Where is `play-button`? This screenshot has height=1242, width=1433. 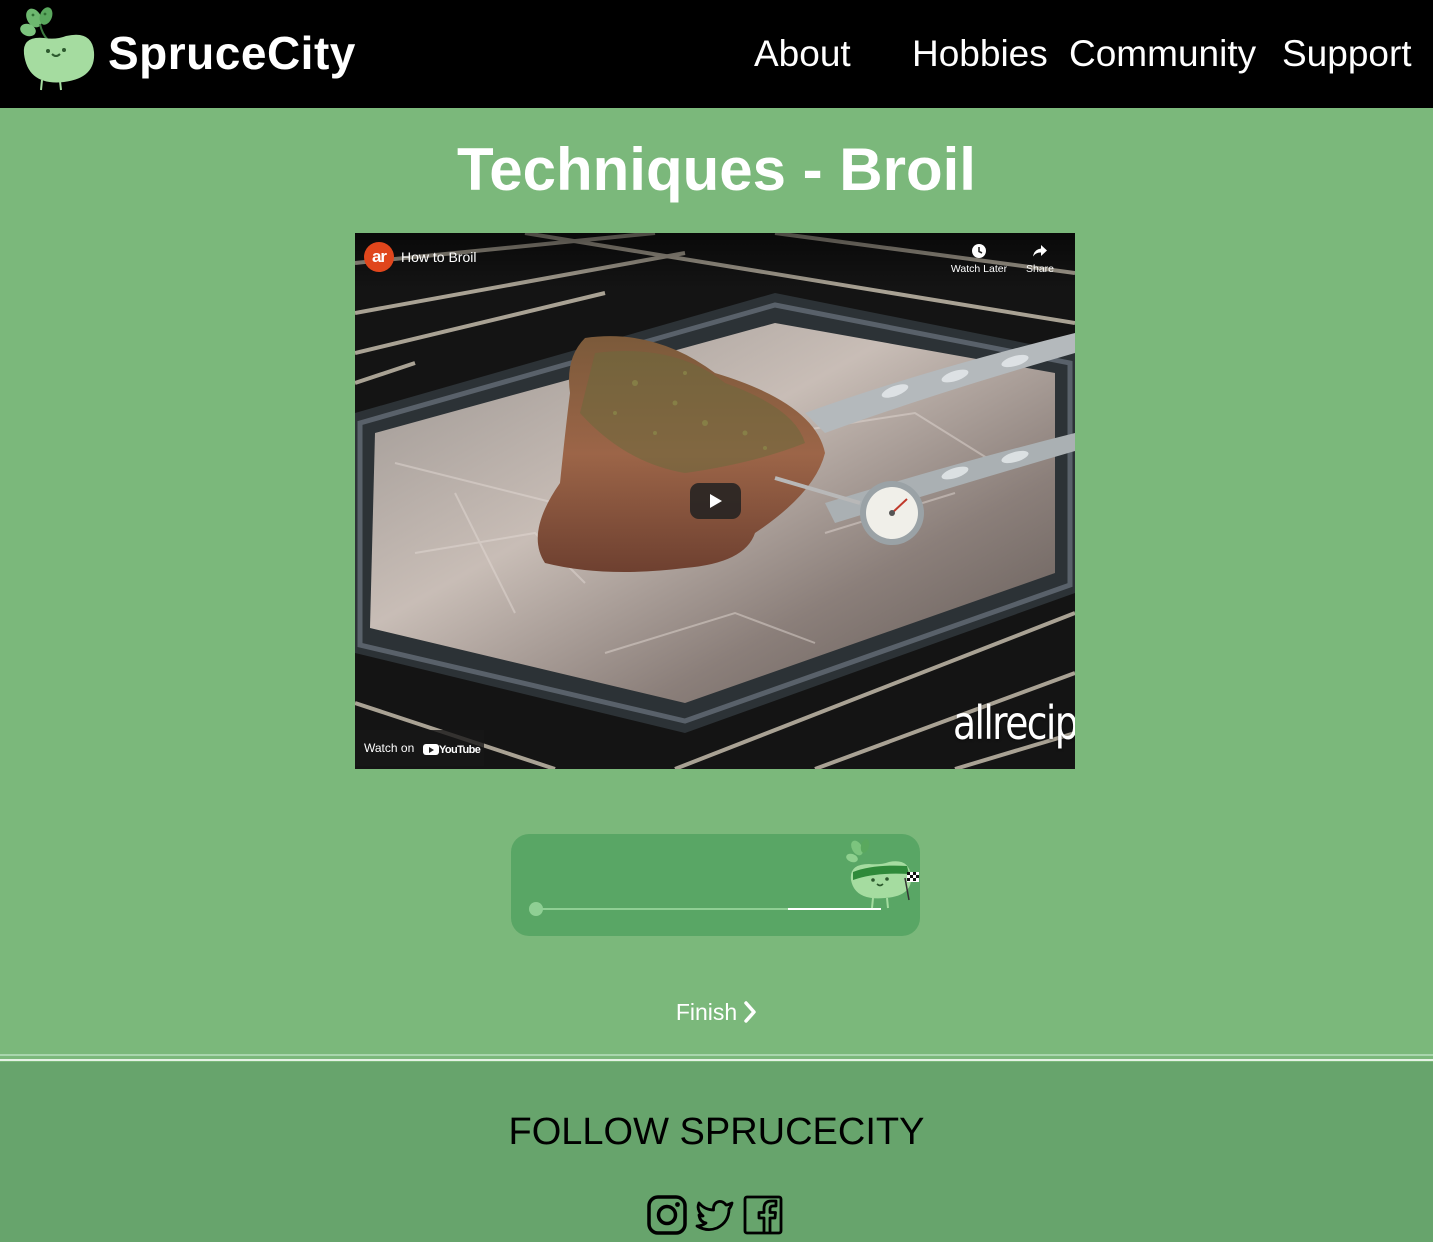
play-button is located at coordinates (715, 501).